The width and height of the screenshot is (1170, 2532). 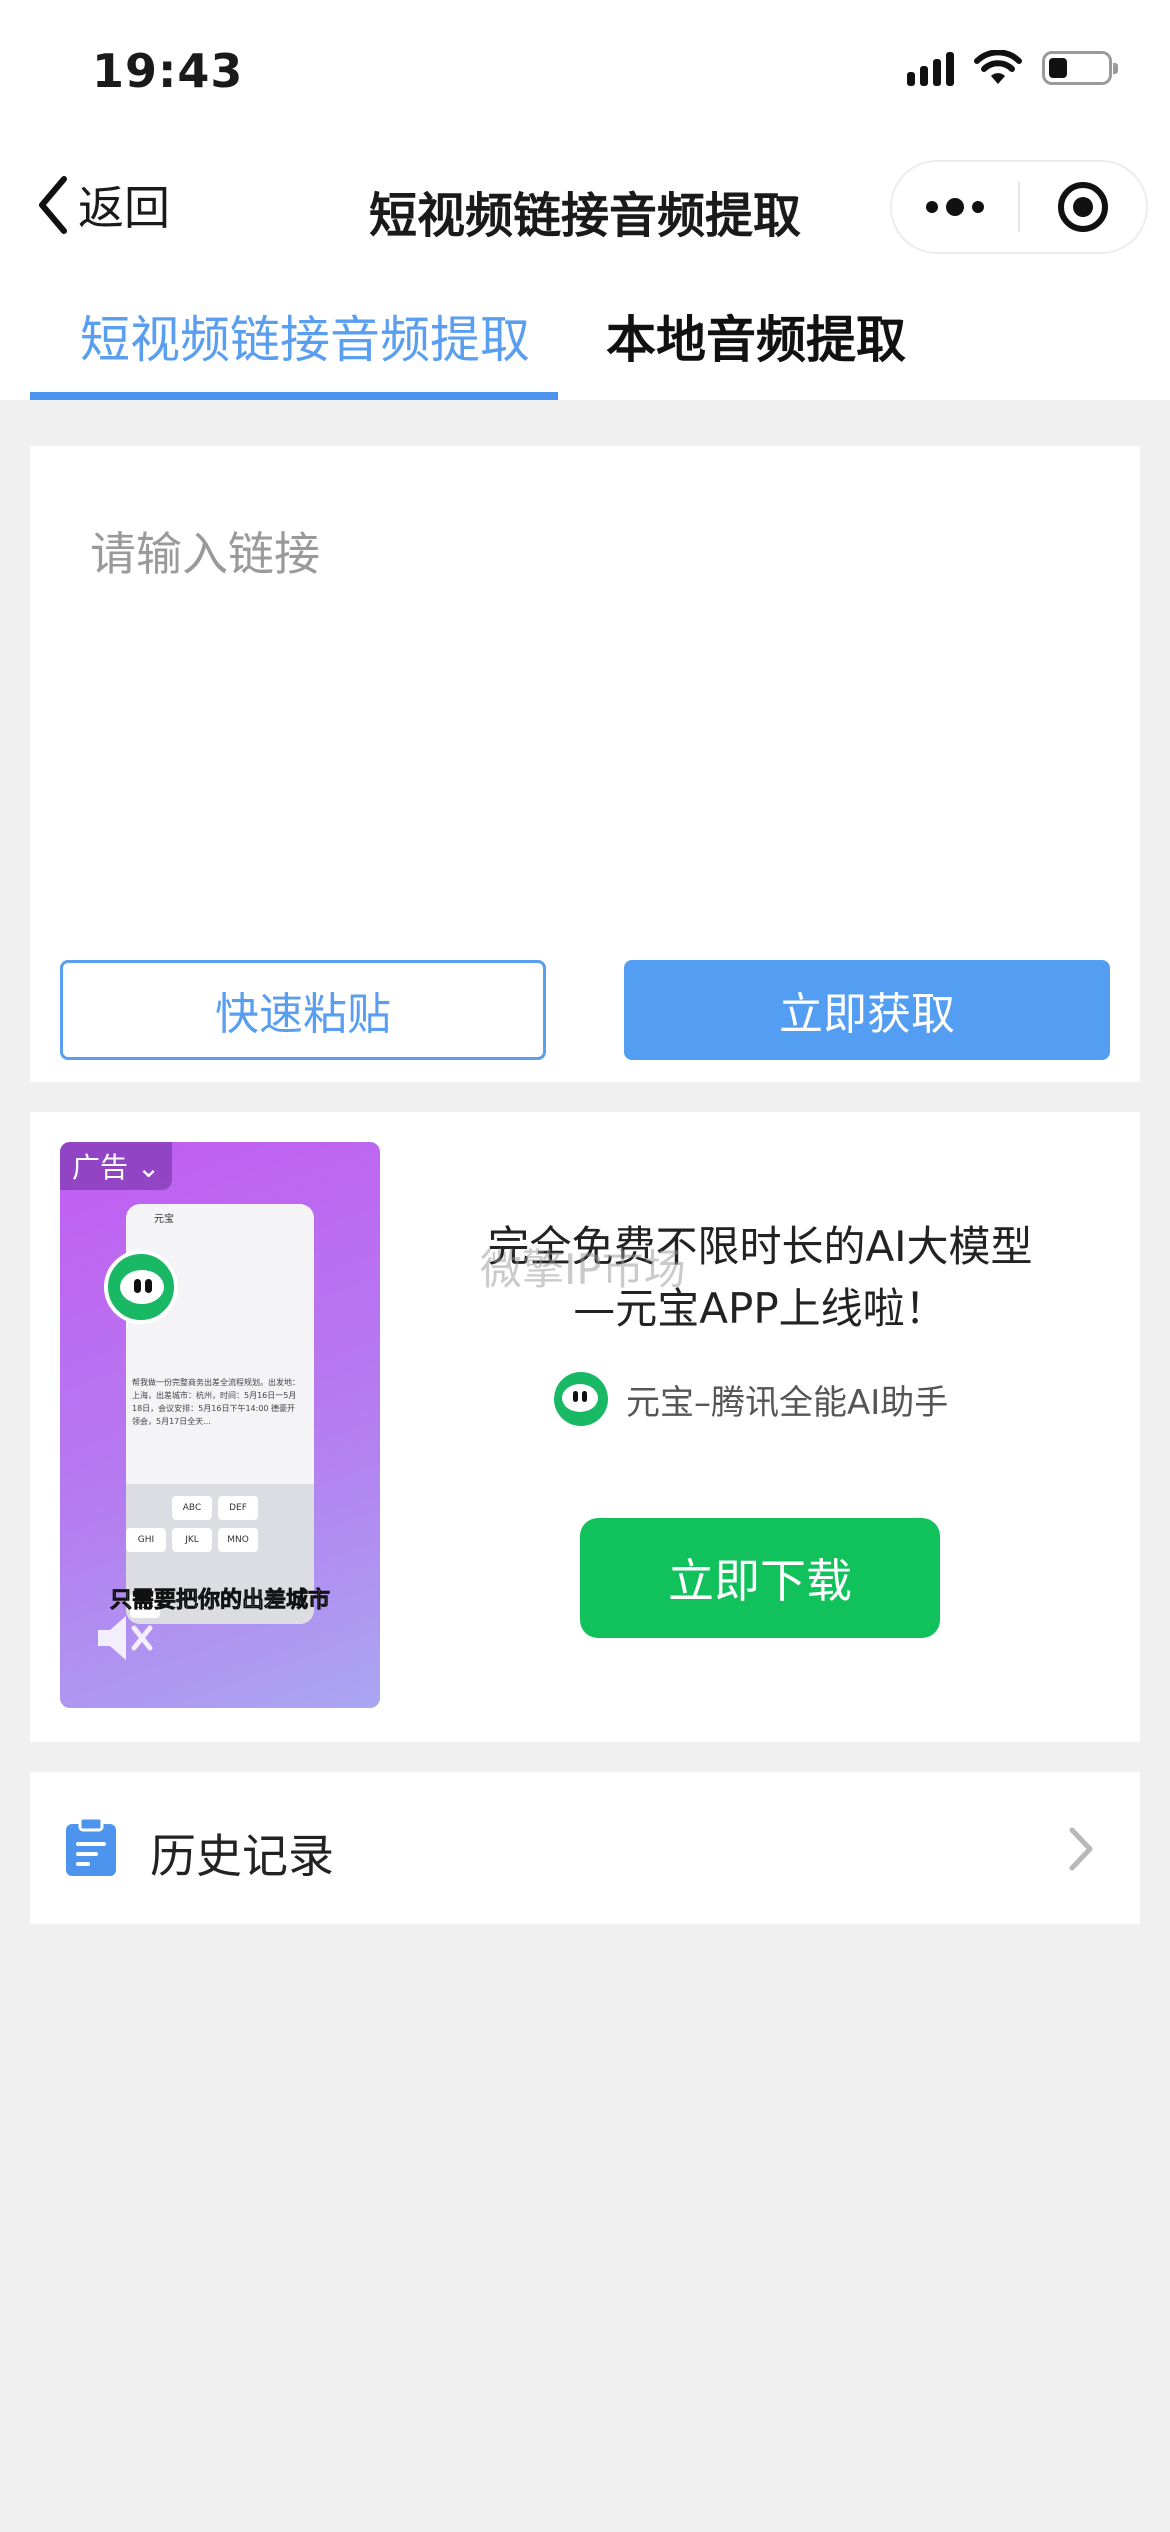 I want to click on fetch-now-button: 立即获取, so click(x=867, y=1010).